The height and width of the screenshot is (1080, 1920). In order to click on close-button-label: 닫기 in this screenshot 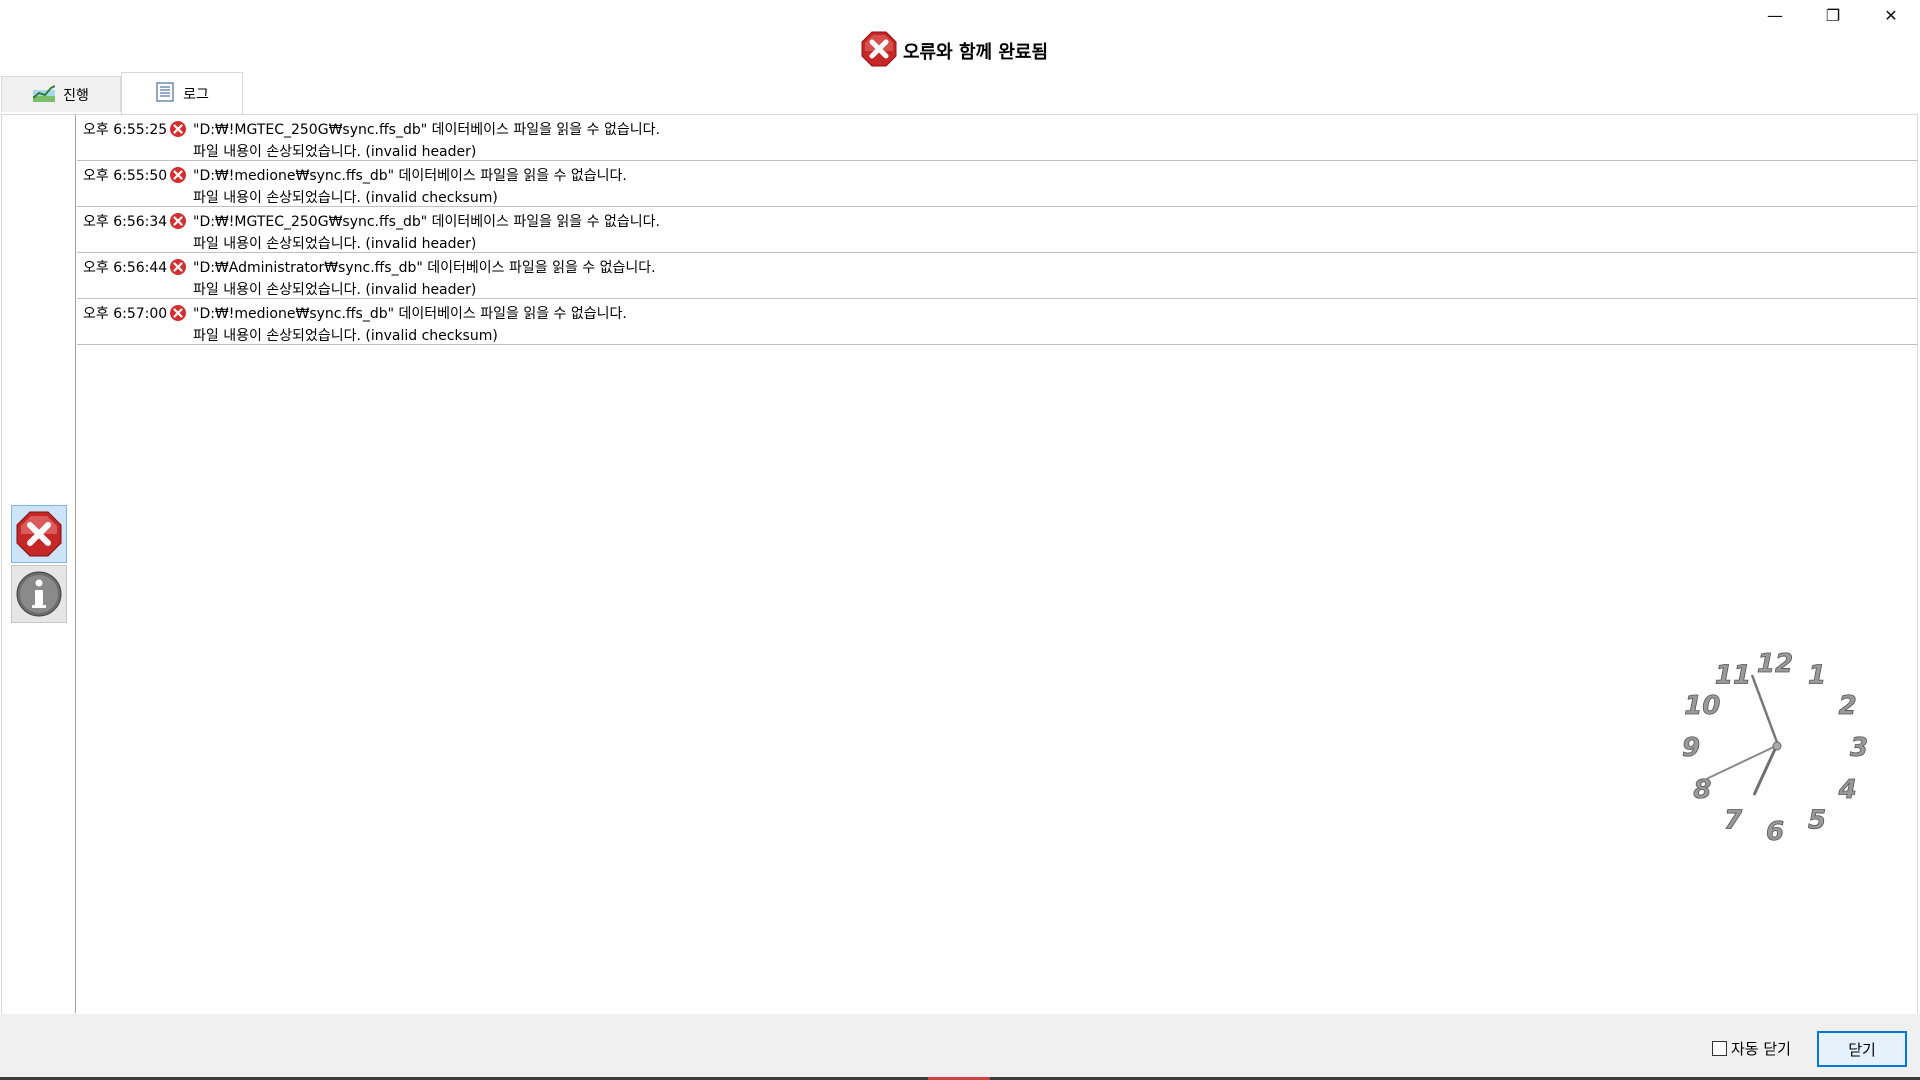, I will do `click(1862, 1049)`.